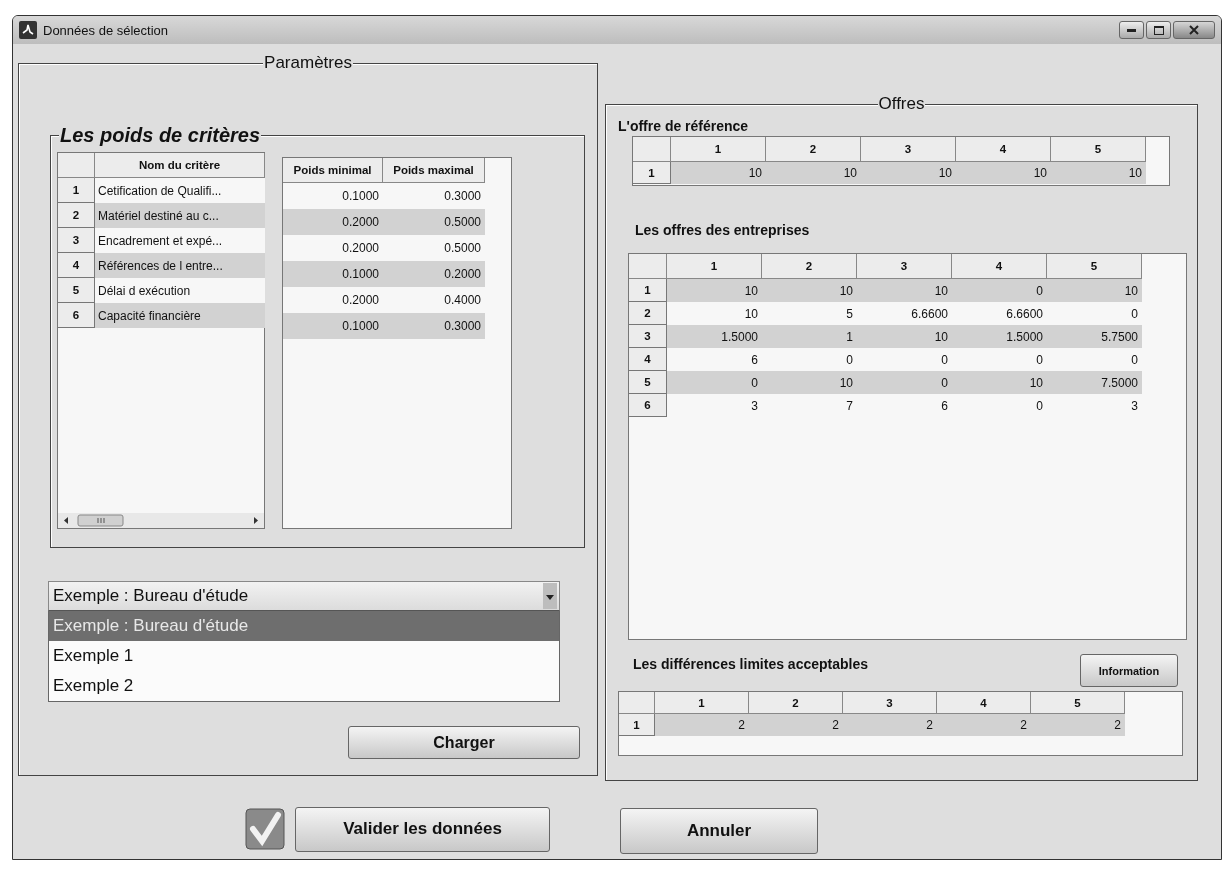 The image size is (1226, 870). What do you see at coordinates (550, 596) in the screenshot?
I see `caret-icon` at bounding box center [550, 596].